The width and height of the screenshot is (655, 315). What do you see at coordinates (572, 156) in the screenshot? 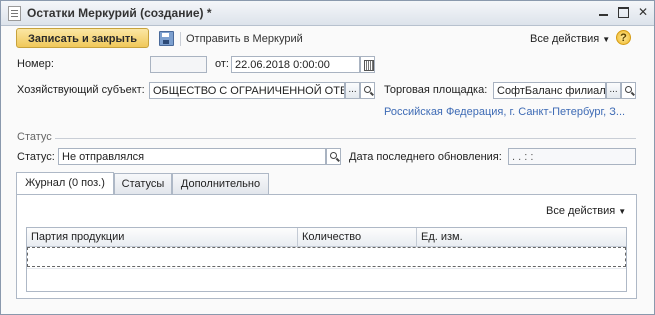
I see `updated-field: . . : :` at bounding box center [572, 156].